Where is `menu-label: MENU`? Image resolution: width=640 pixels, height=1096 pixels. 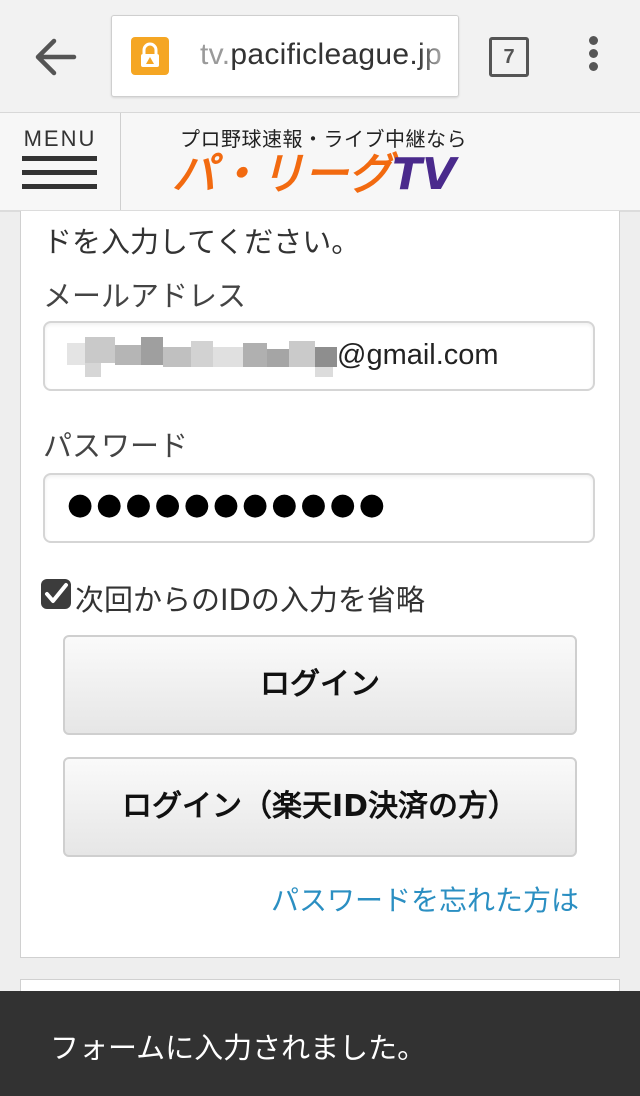 menu-label: MENU is located at coordinates (60, 138).